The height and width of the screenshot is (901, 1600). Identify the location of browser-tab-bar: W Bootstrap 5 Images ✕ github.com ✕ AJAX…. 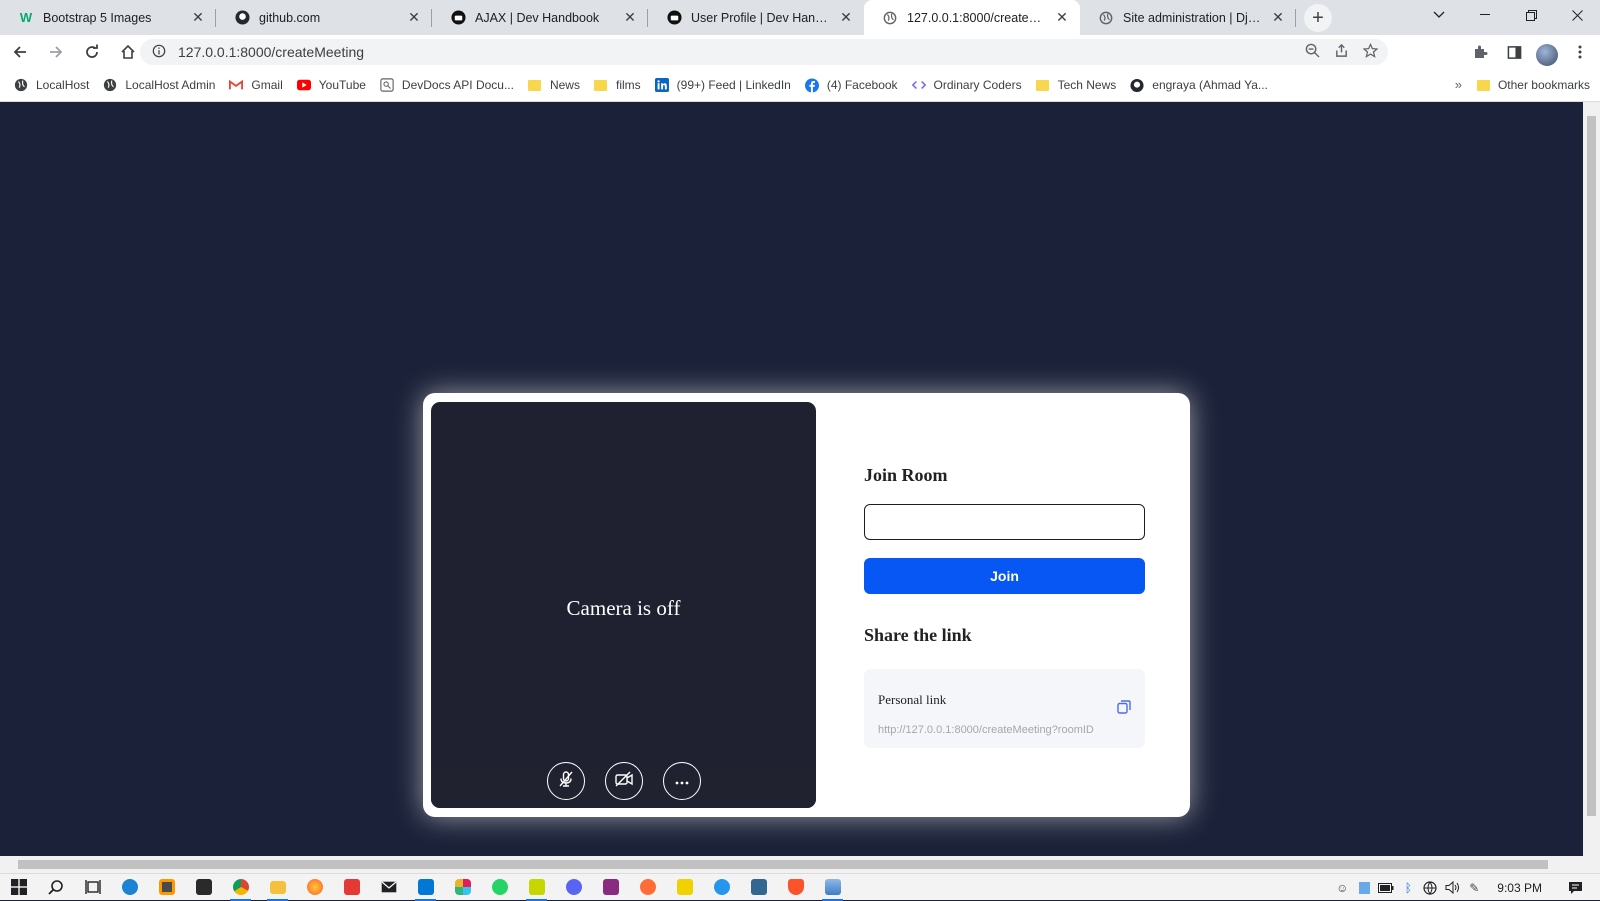
(800, 17).